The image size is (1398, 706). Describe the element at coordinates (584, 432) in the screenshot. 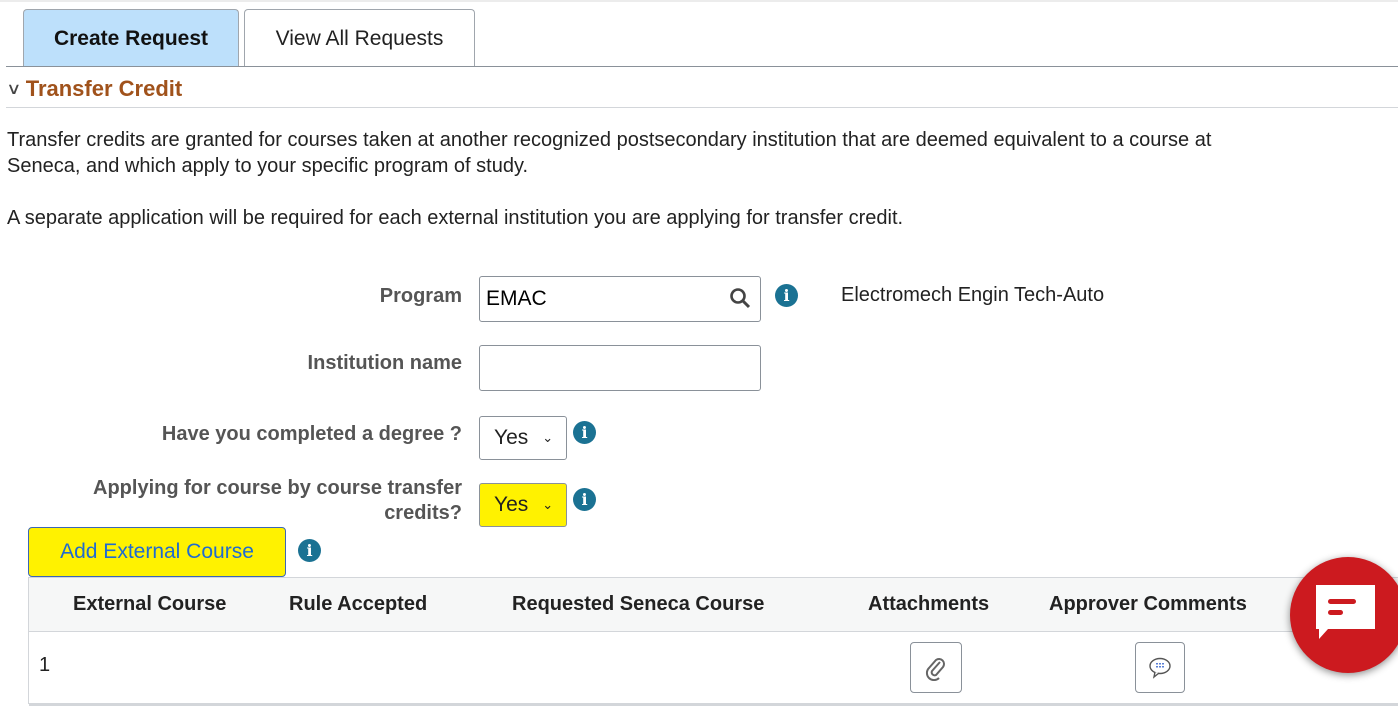

I see `degree-info-icon: i` at that location.